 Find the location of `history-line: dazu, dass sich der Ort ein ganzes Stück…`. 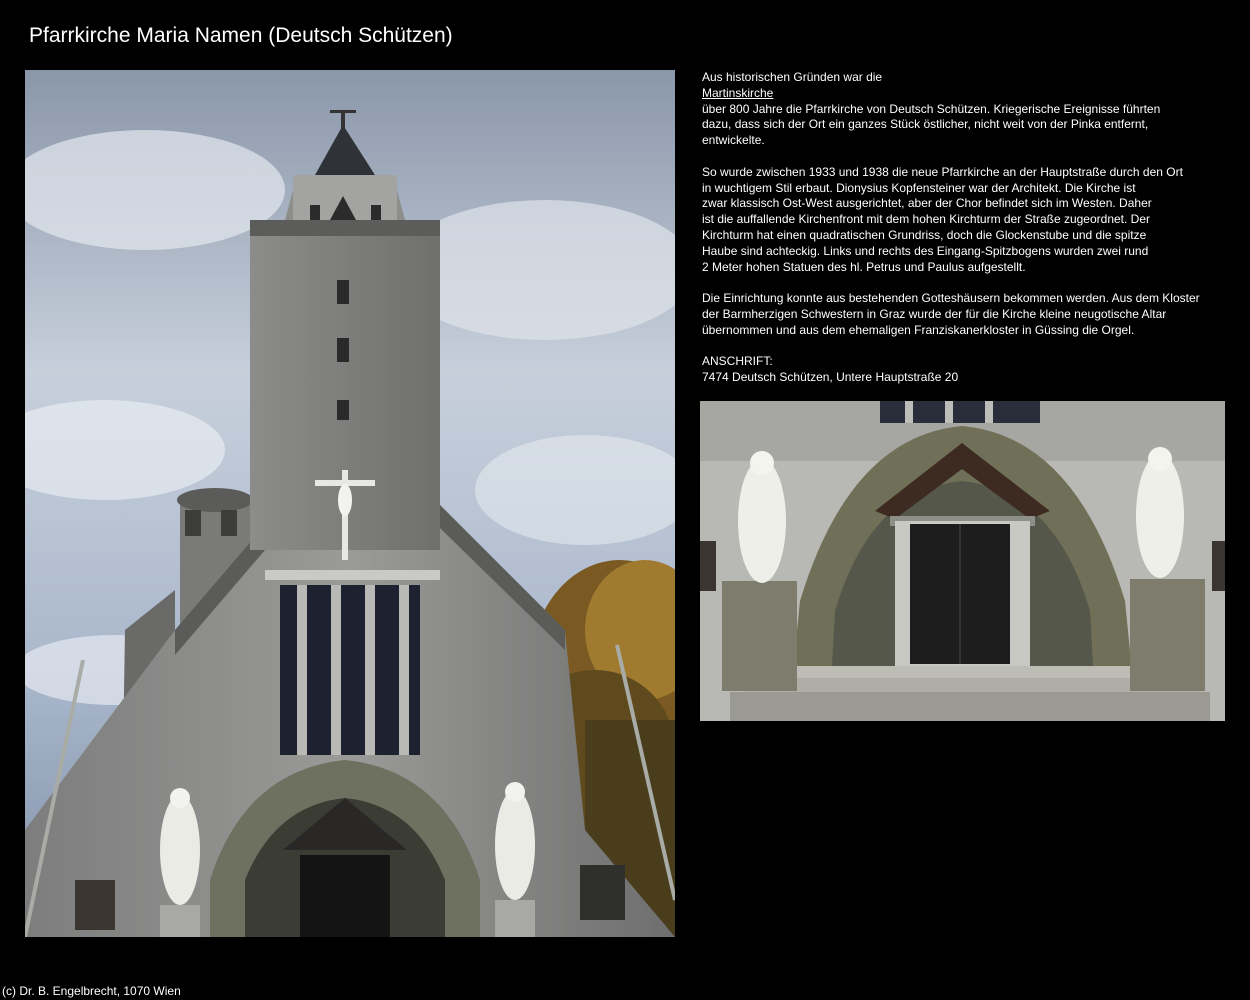

history-line: dazu, dass sich der Ort ein ganzes Stück… is located at coordinates (925, 124).